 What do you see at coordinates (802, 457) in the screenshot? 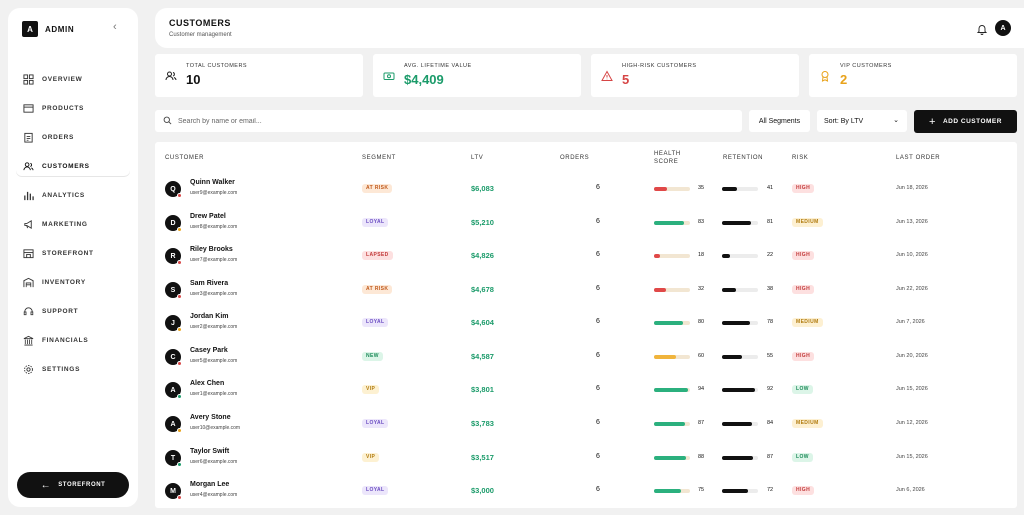
I see `risk-badge: LOW` at bounding box center [802, 457].